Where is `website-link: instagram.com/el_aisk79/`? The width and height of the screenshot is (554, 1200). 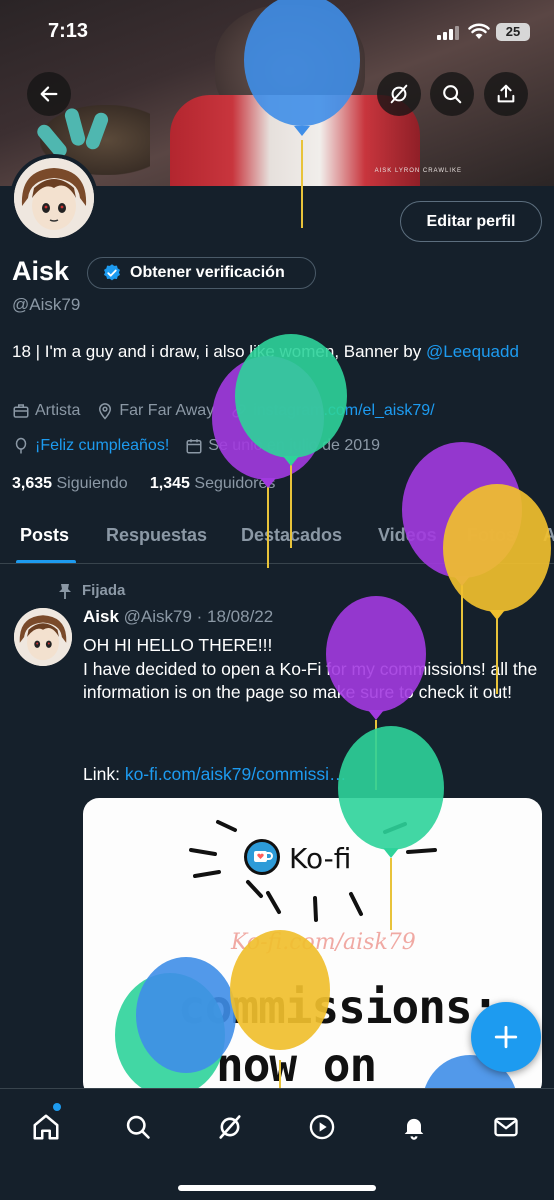 website-link: instagram.com/el_aisk79/ is located at coordinates (343, 411).